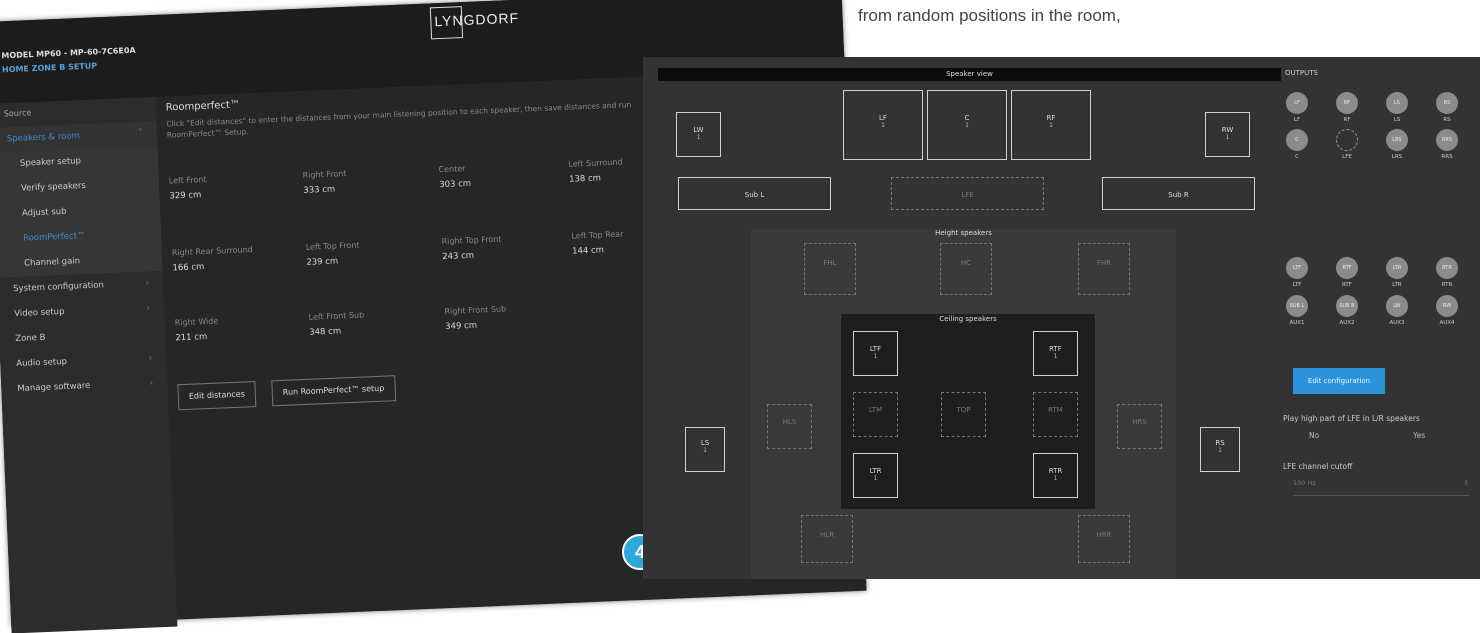 Image resolution: width=1480 pixels, height=633 pixels. Describe the element at coordinates (1397, 306) in the screenshot. I see `output-circle: LW` at that location.